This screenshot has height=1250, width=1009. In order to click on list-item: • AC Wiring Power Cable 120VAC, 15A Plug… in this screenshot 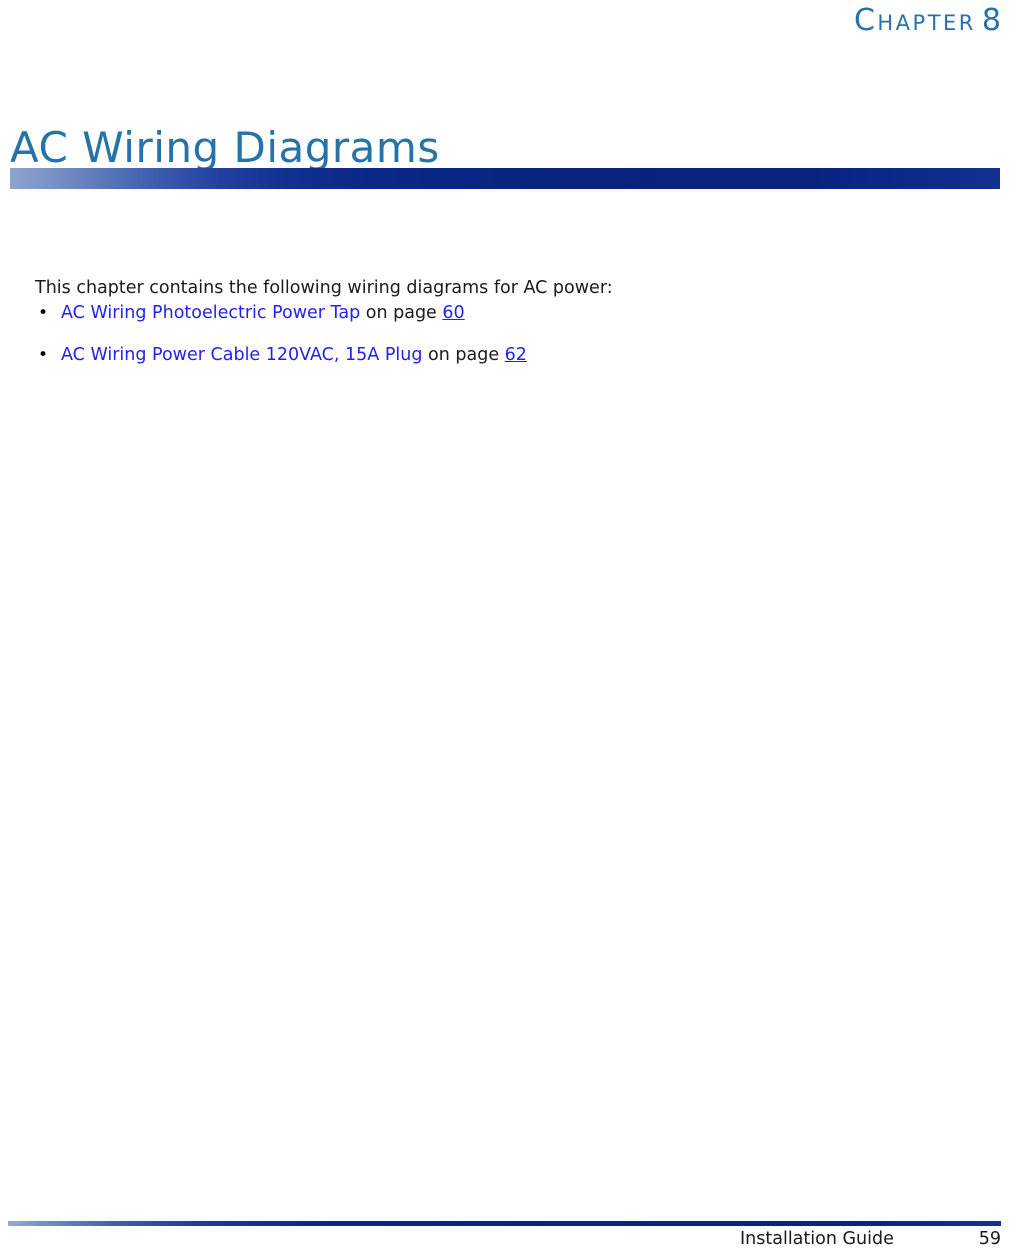, I will do `click(281, 355)`.